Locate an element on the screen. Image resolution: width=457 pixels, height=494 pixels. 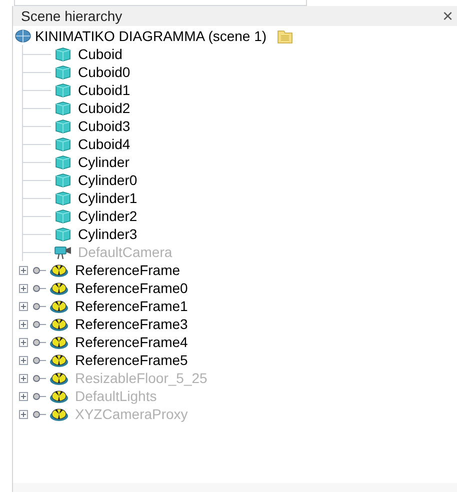
tree-item: Cuboid4 is located at coordinates (104, 144).